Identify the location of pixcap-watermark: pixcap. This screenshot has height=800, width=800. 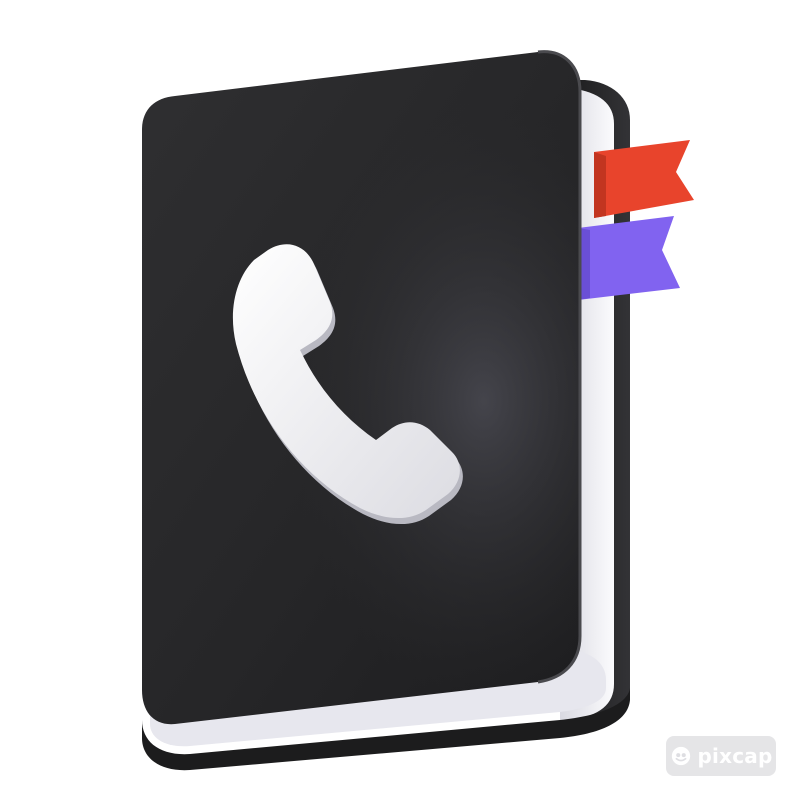
(721, 756).